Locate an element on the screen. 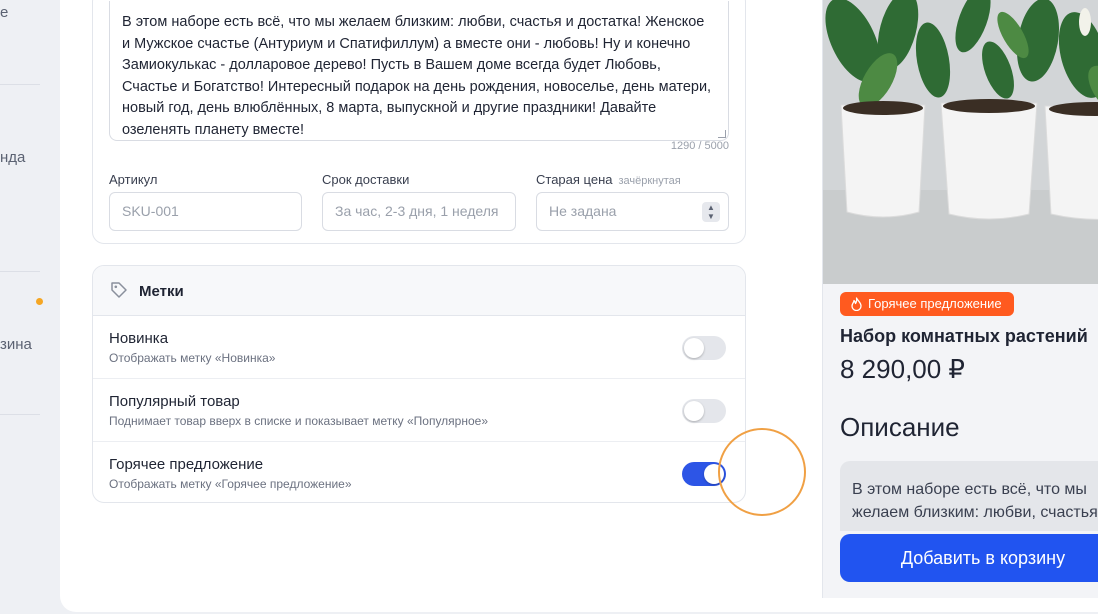 Image resolution: width=1098 pixels, height=614 pixels. highlight-ring is located at coordinates (762, 472).